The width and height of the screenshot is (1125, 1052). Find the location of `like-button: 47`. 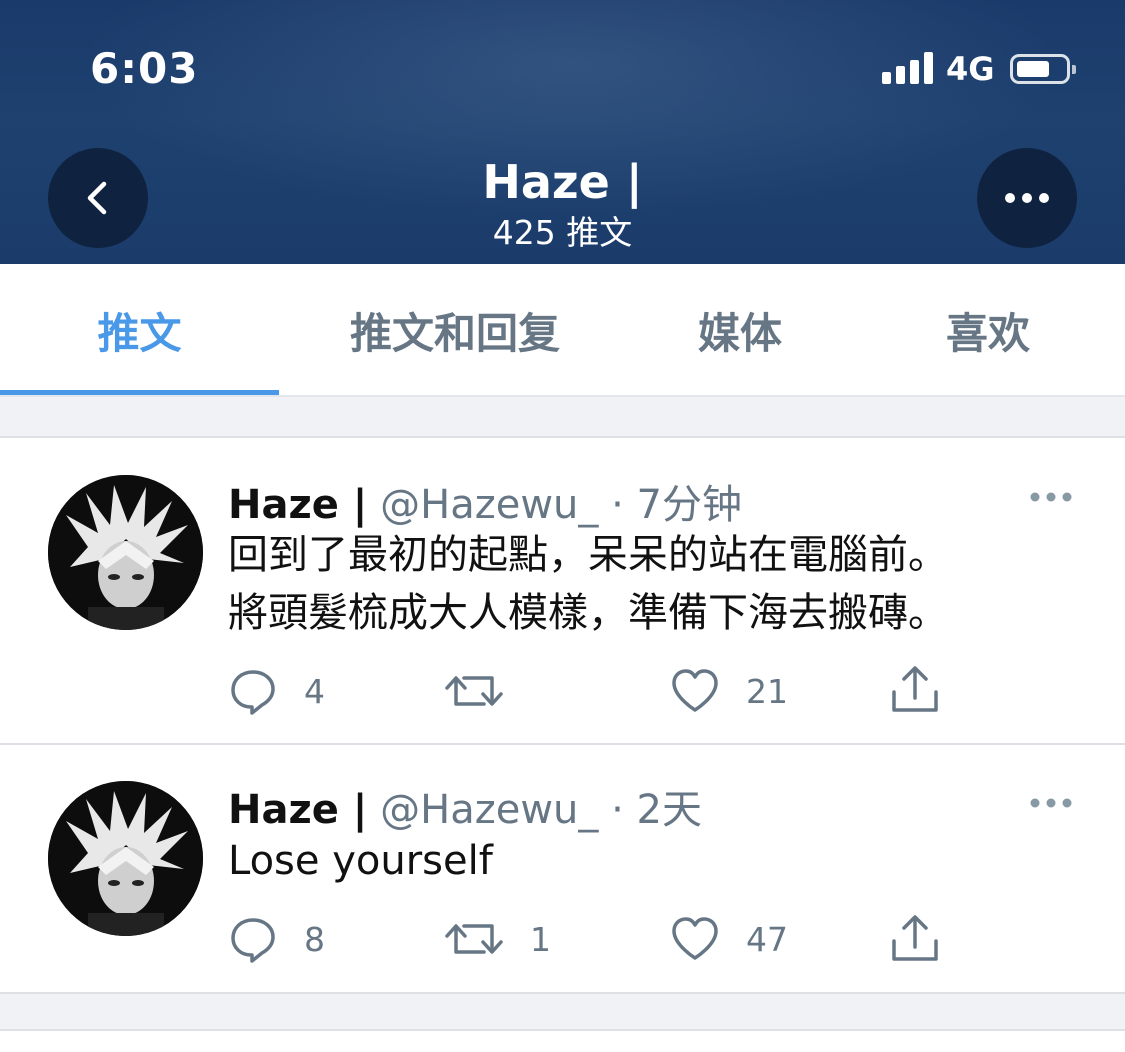

like-button: 47 is located at coordinates (729, 939).